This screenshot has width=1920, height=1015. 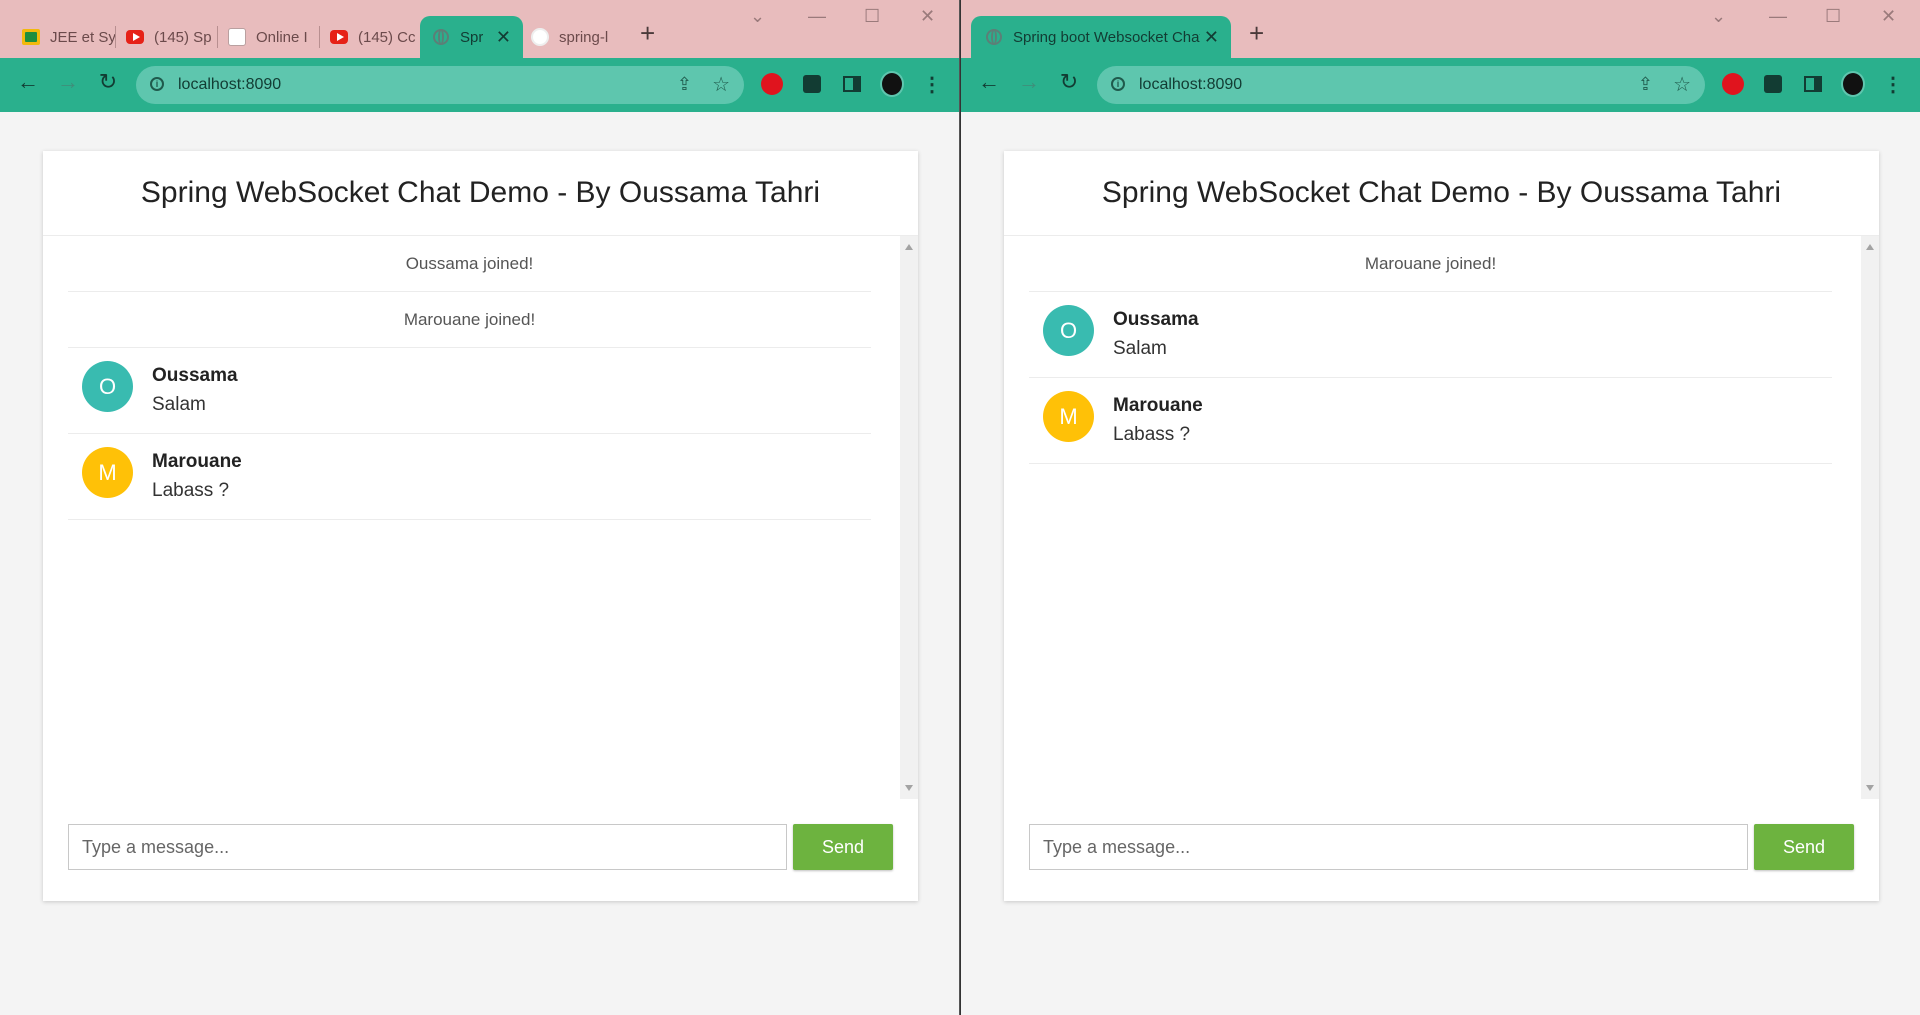 I want to click on tab-title: JEE et Sy, so click(x=83, y=37).